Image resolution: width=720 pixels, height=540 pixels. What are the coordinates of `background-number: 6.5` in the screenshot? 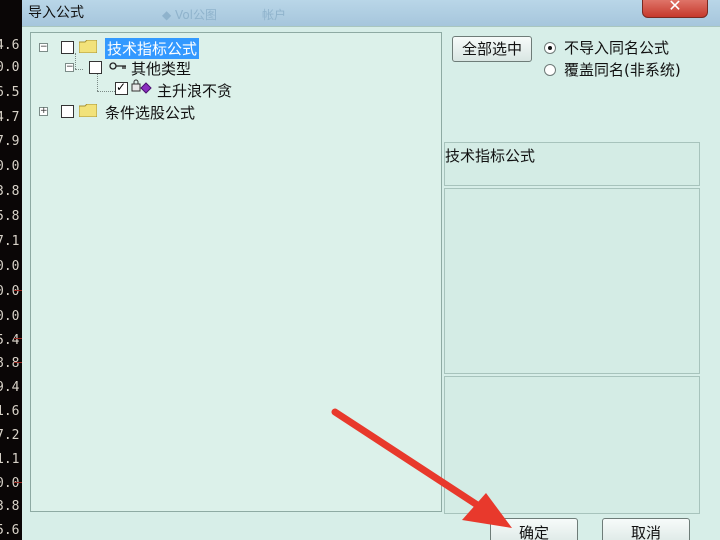 It's located at (10, 92).